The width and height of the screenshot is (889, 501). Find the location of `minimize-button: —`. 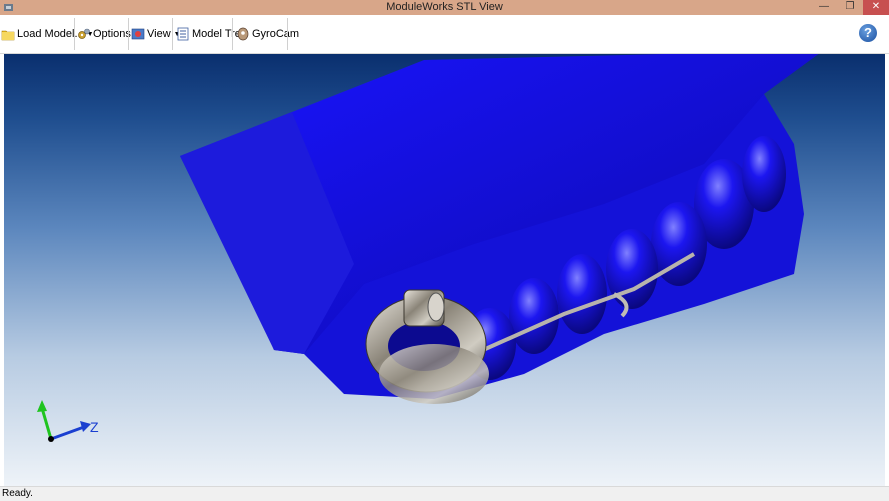

minimize-button: — is located at coordinates (824, 7).